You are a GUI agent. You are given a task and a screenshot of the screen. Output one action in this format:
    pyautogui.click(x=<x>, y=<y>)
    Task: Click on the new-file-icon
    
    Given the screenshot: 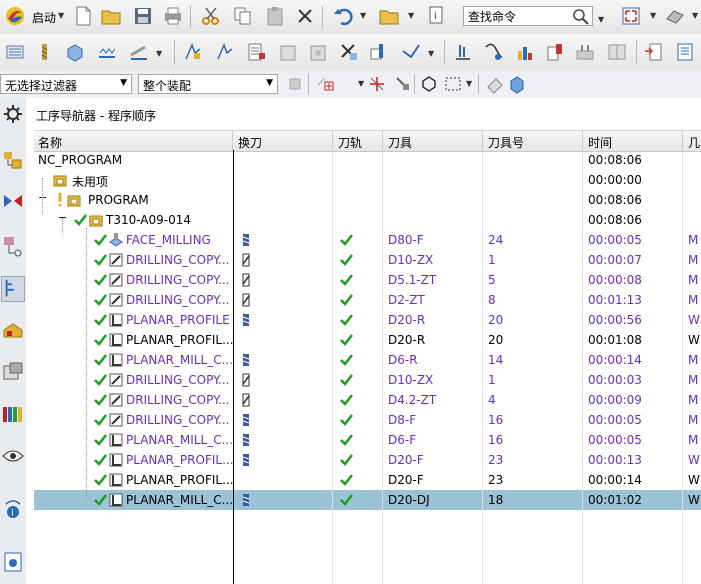 What is the action you would take?
    pyautogui.click(x=83, y=16)
    